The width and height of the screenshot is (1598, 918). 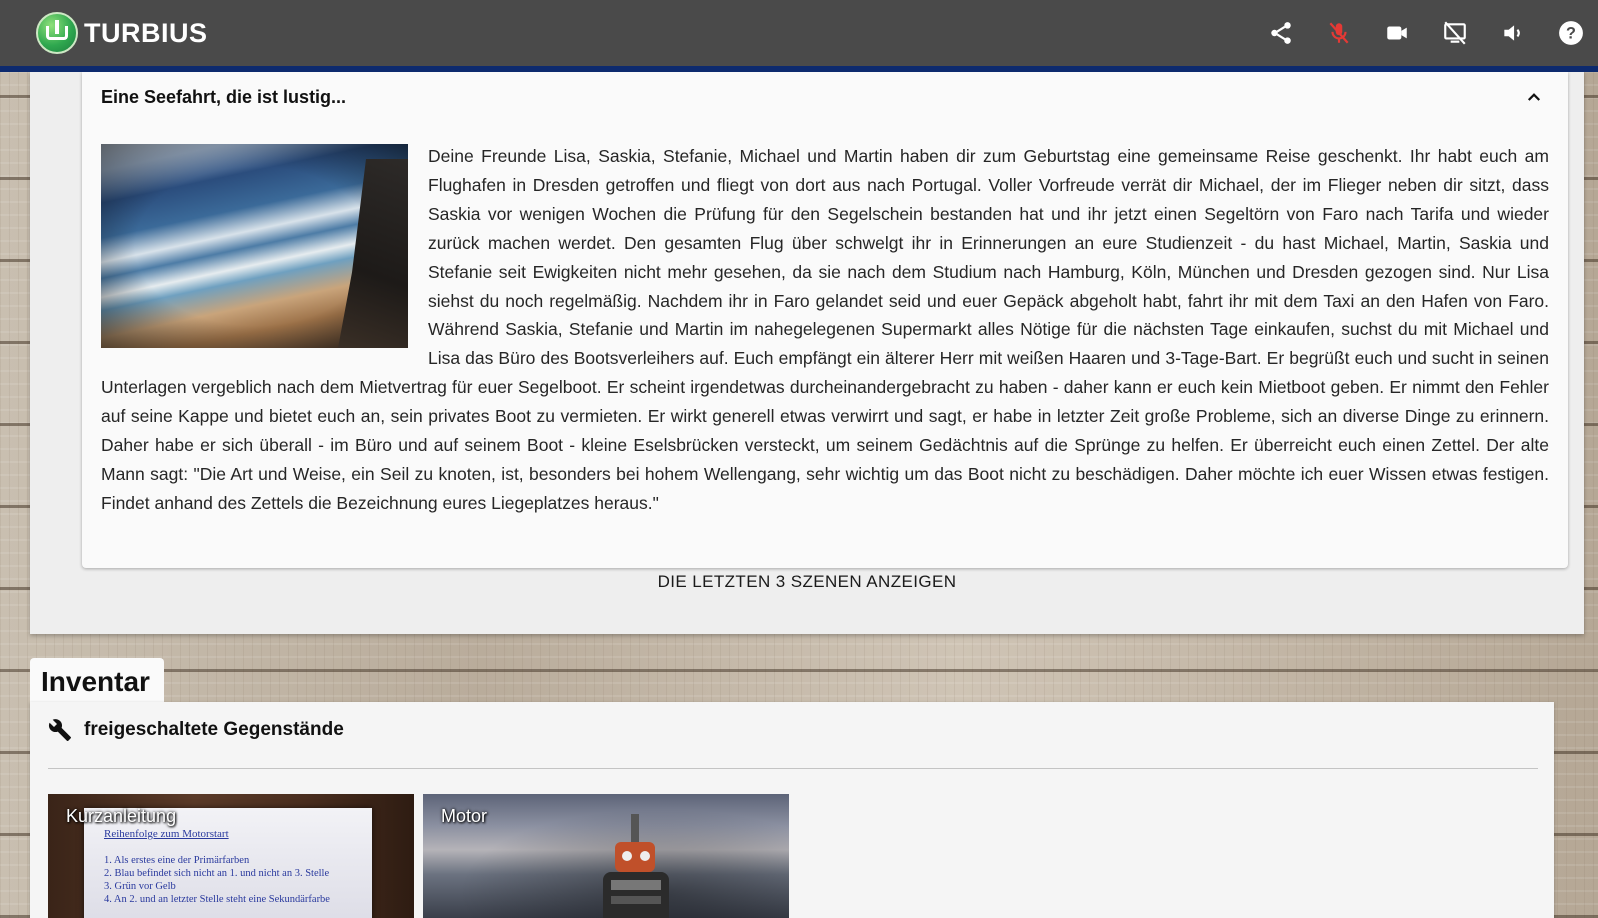 I want to click on show-last-scenes-button: DIE LETZTEN 3 SZENEN ANZEIGEN, so click(x=807, y=582).